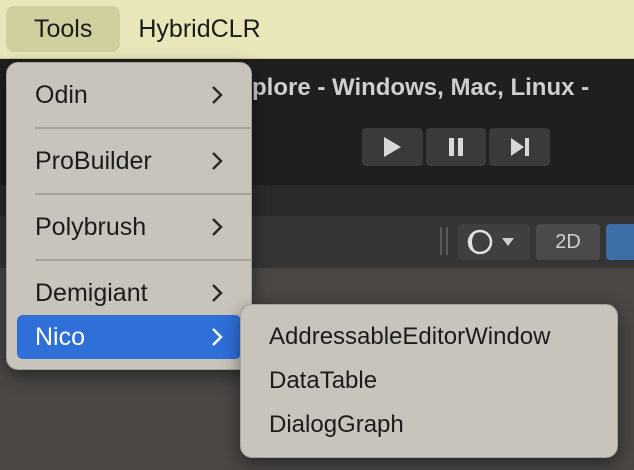  I want to click on menu-tools-label: Tools, so click(63, 28).